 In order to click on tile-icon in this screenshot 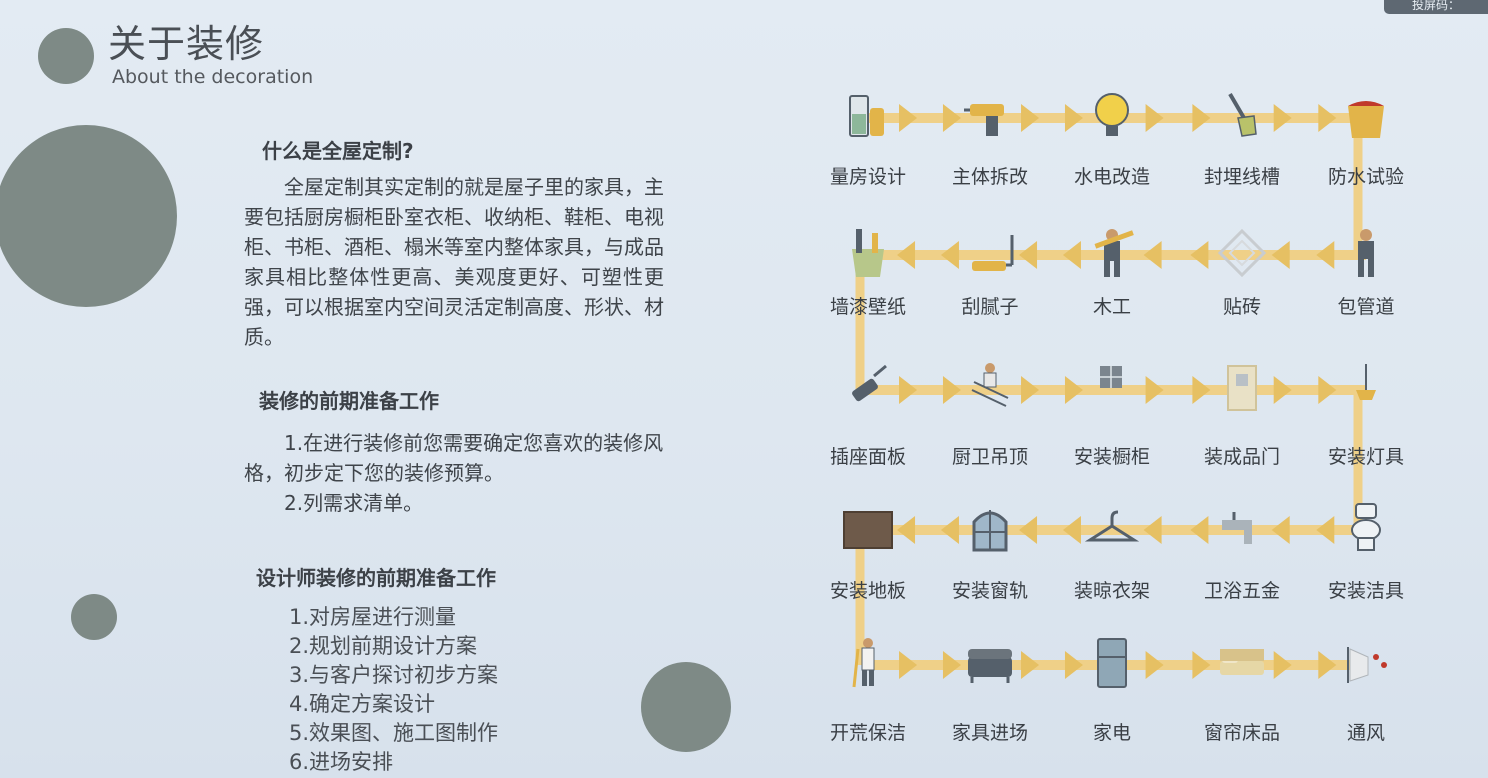, I will do `click(1242, 253)`.